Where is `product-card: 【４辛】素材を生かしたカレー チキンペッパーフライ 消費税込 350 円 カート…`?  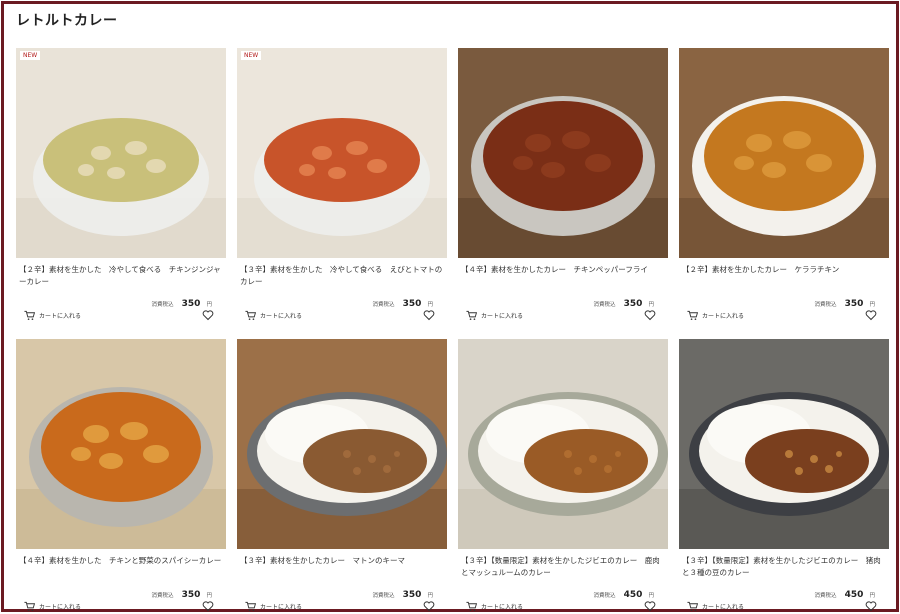 product-card: 【４辛】素材を生かしたカレー チキンペッパーフライ 消費税込 350 円 カート… is located at coordinates (563, 185).